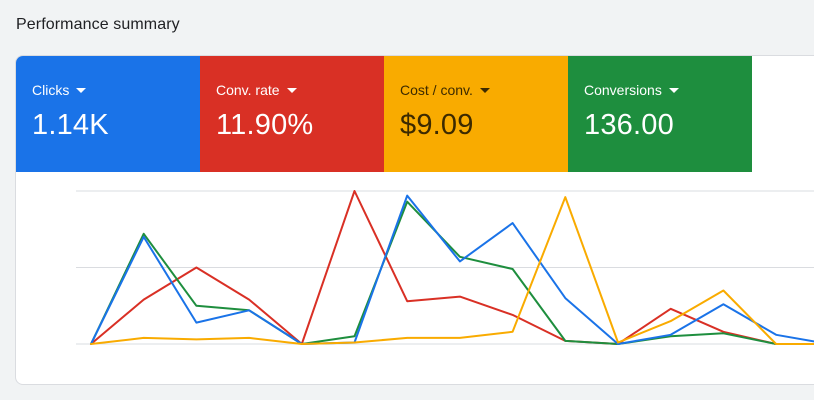  I want to click on metric-tile-cost-per-conv: Cost / conv. $9.09, so click(476, 114).